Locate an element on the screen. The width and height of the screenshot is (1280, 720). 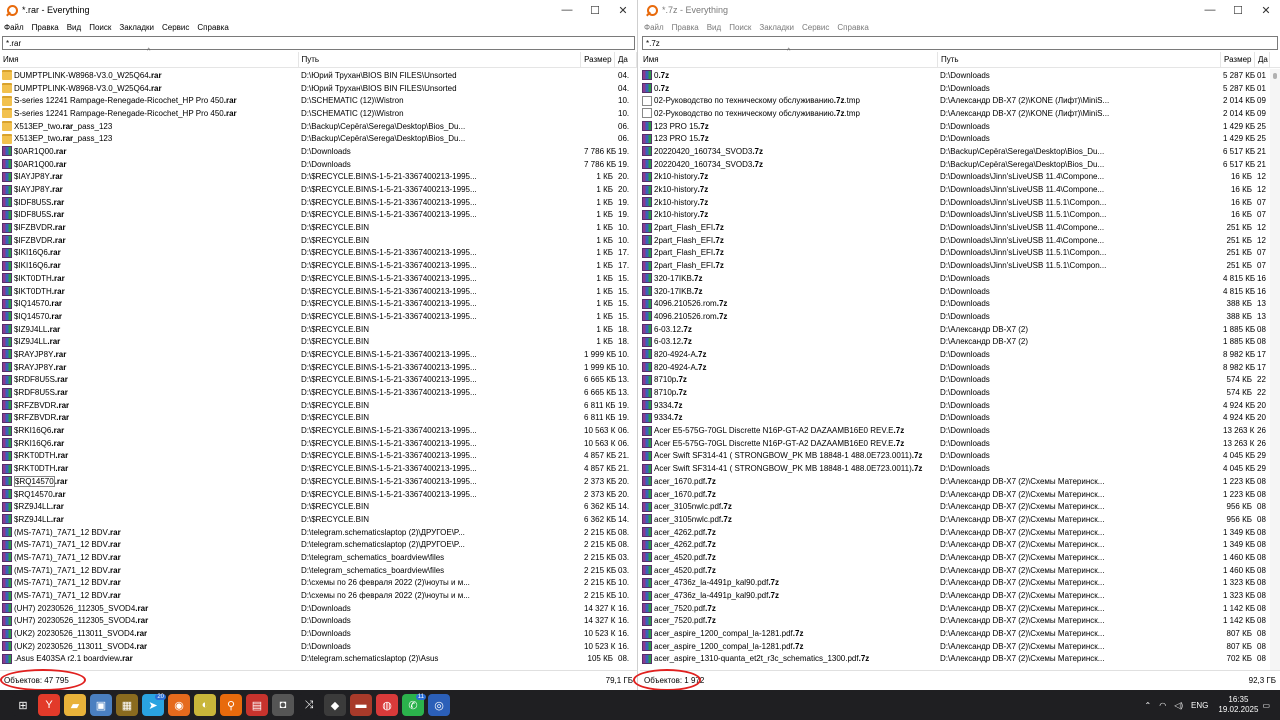
network-tool-icon: ▣ is located at coordinates (101, 705).